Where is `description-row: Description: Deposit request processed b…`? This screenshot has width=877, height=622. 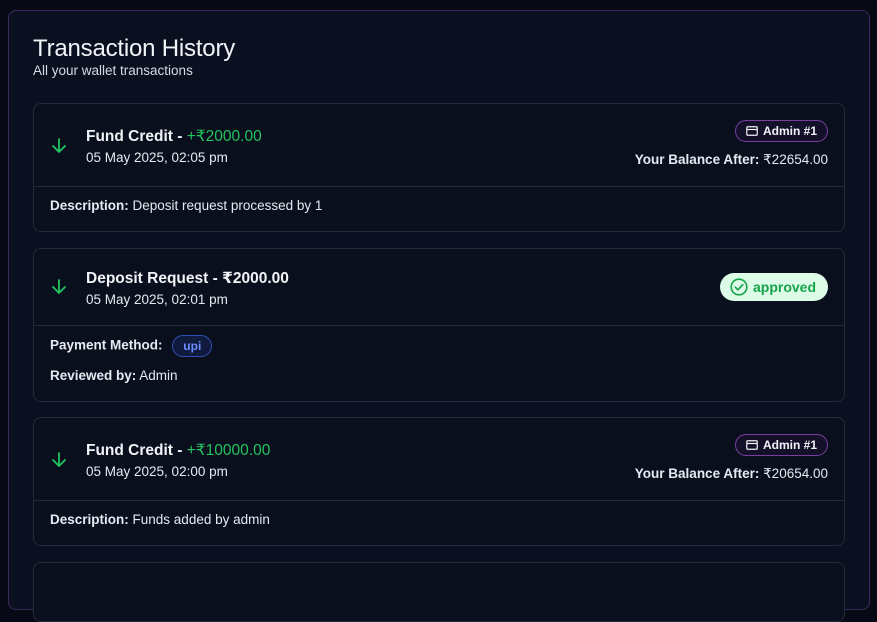
description-row: Description: Deposit request processed b… is located at coordinates (186, 205).